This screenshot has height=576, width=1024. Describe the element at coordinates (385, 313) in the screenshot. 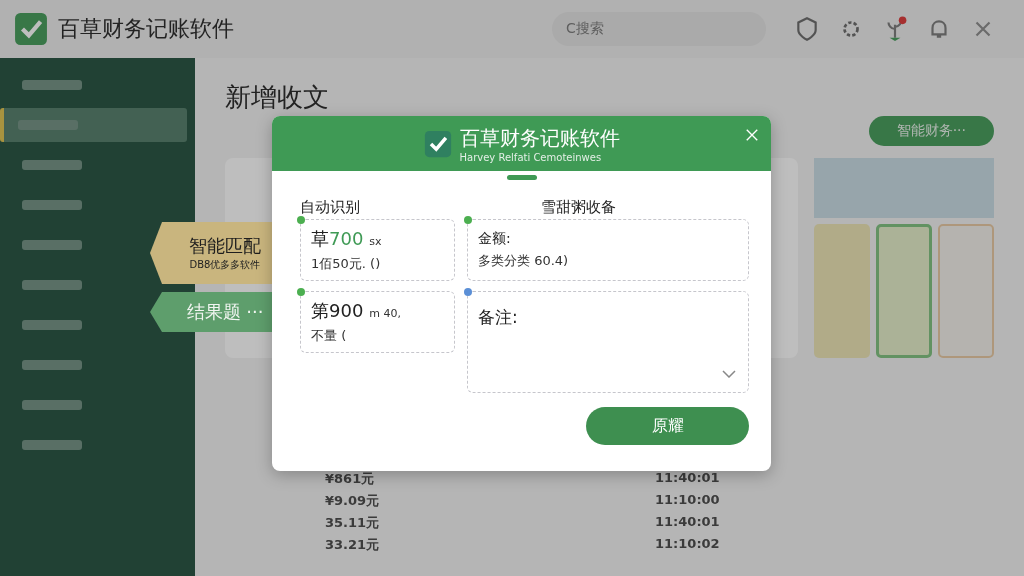

I see `unit-text: m 40,` at that location.